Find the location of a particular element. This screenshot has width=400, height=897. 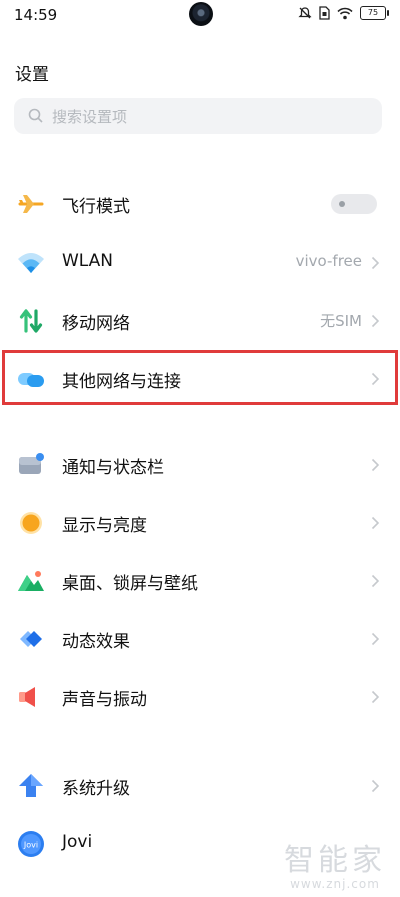

airplane-mode-toggle is located at coordinates (354, 204).